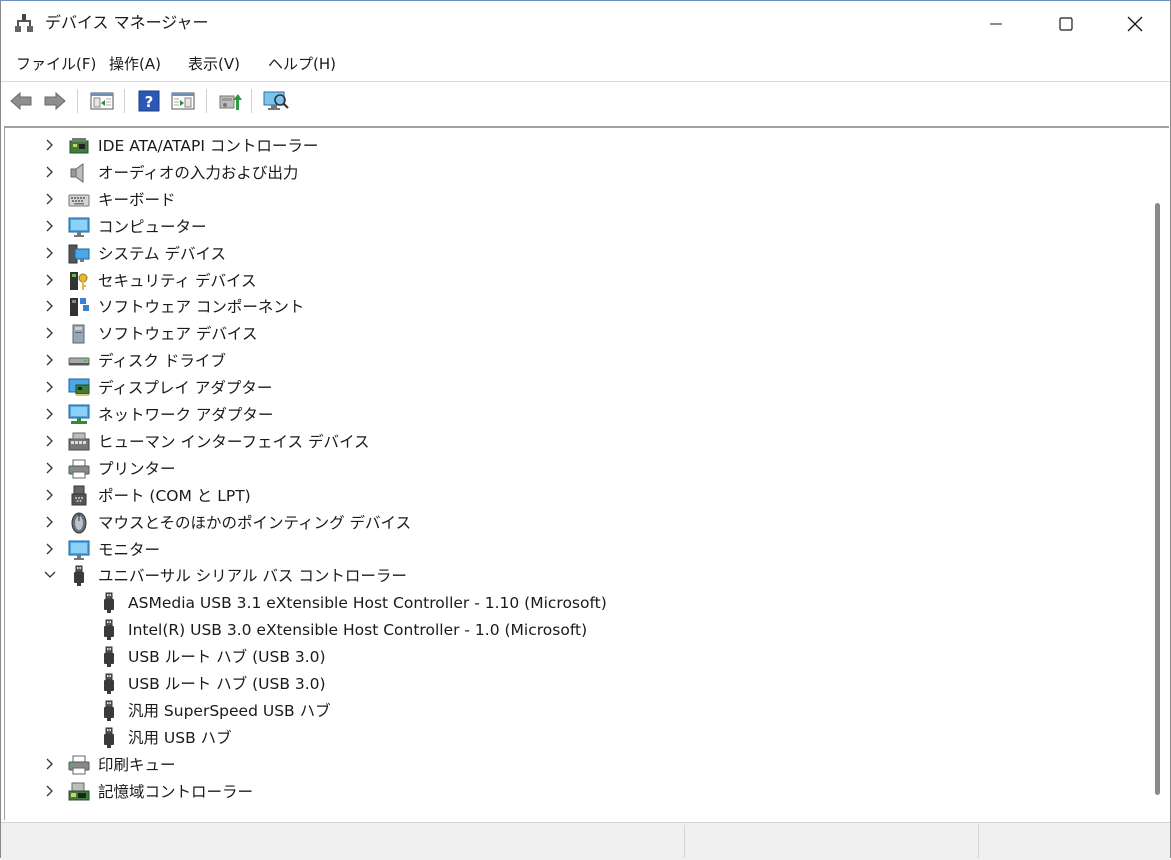  I want to click on tree-category-item: ポート (COM と LPT), so click(505, 495).